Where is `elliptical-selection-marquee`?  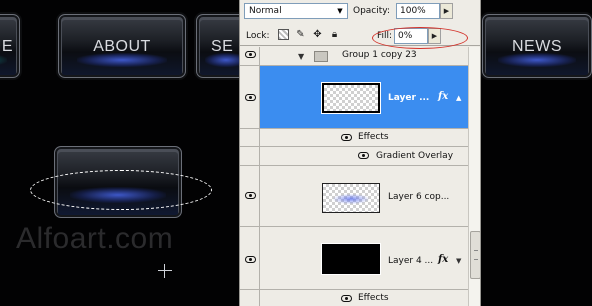 elliptical-selection-marquee is located at coordinates (121, 190).